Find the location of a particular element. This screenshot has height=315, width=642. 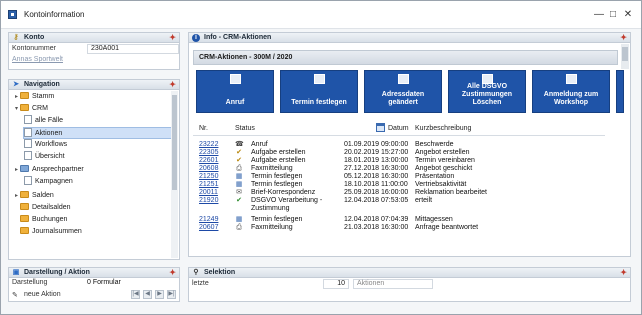

new-action-icon: ✎ is located at coordinates (15, 295).